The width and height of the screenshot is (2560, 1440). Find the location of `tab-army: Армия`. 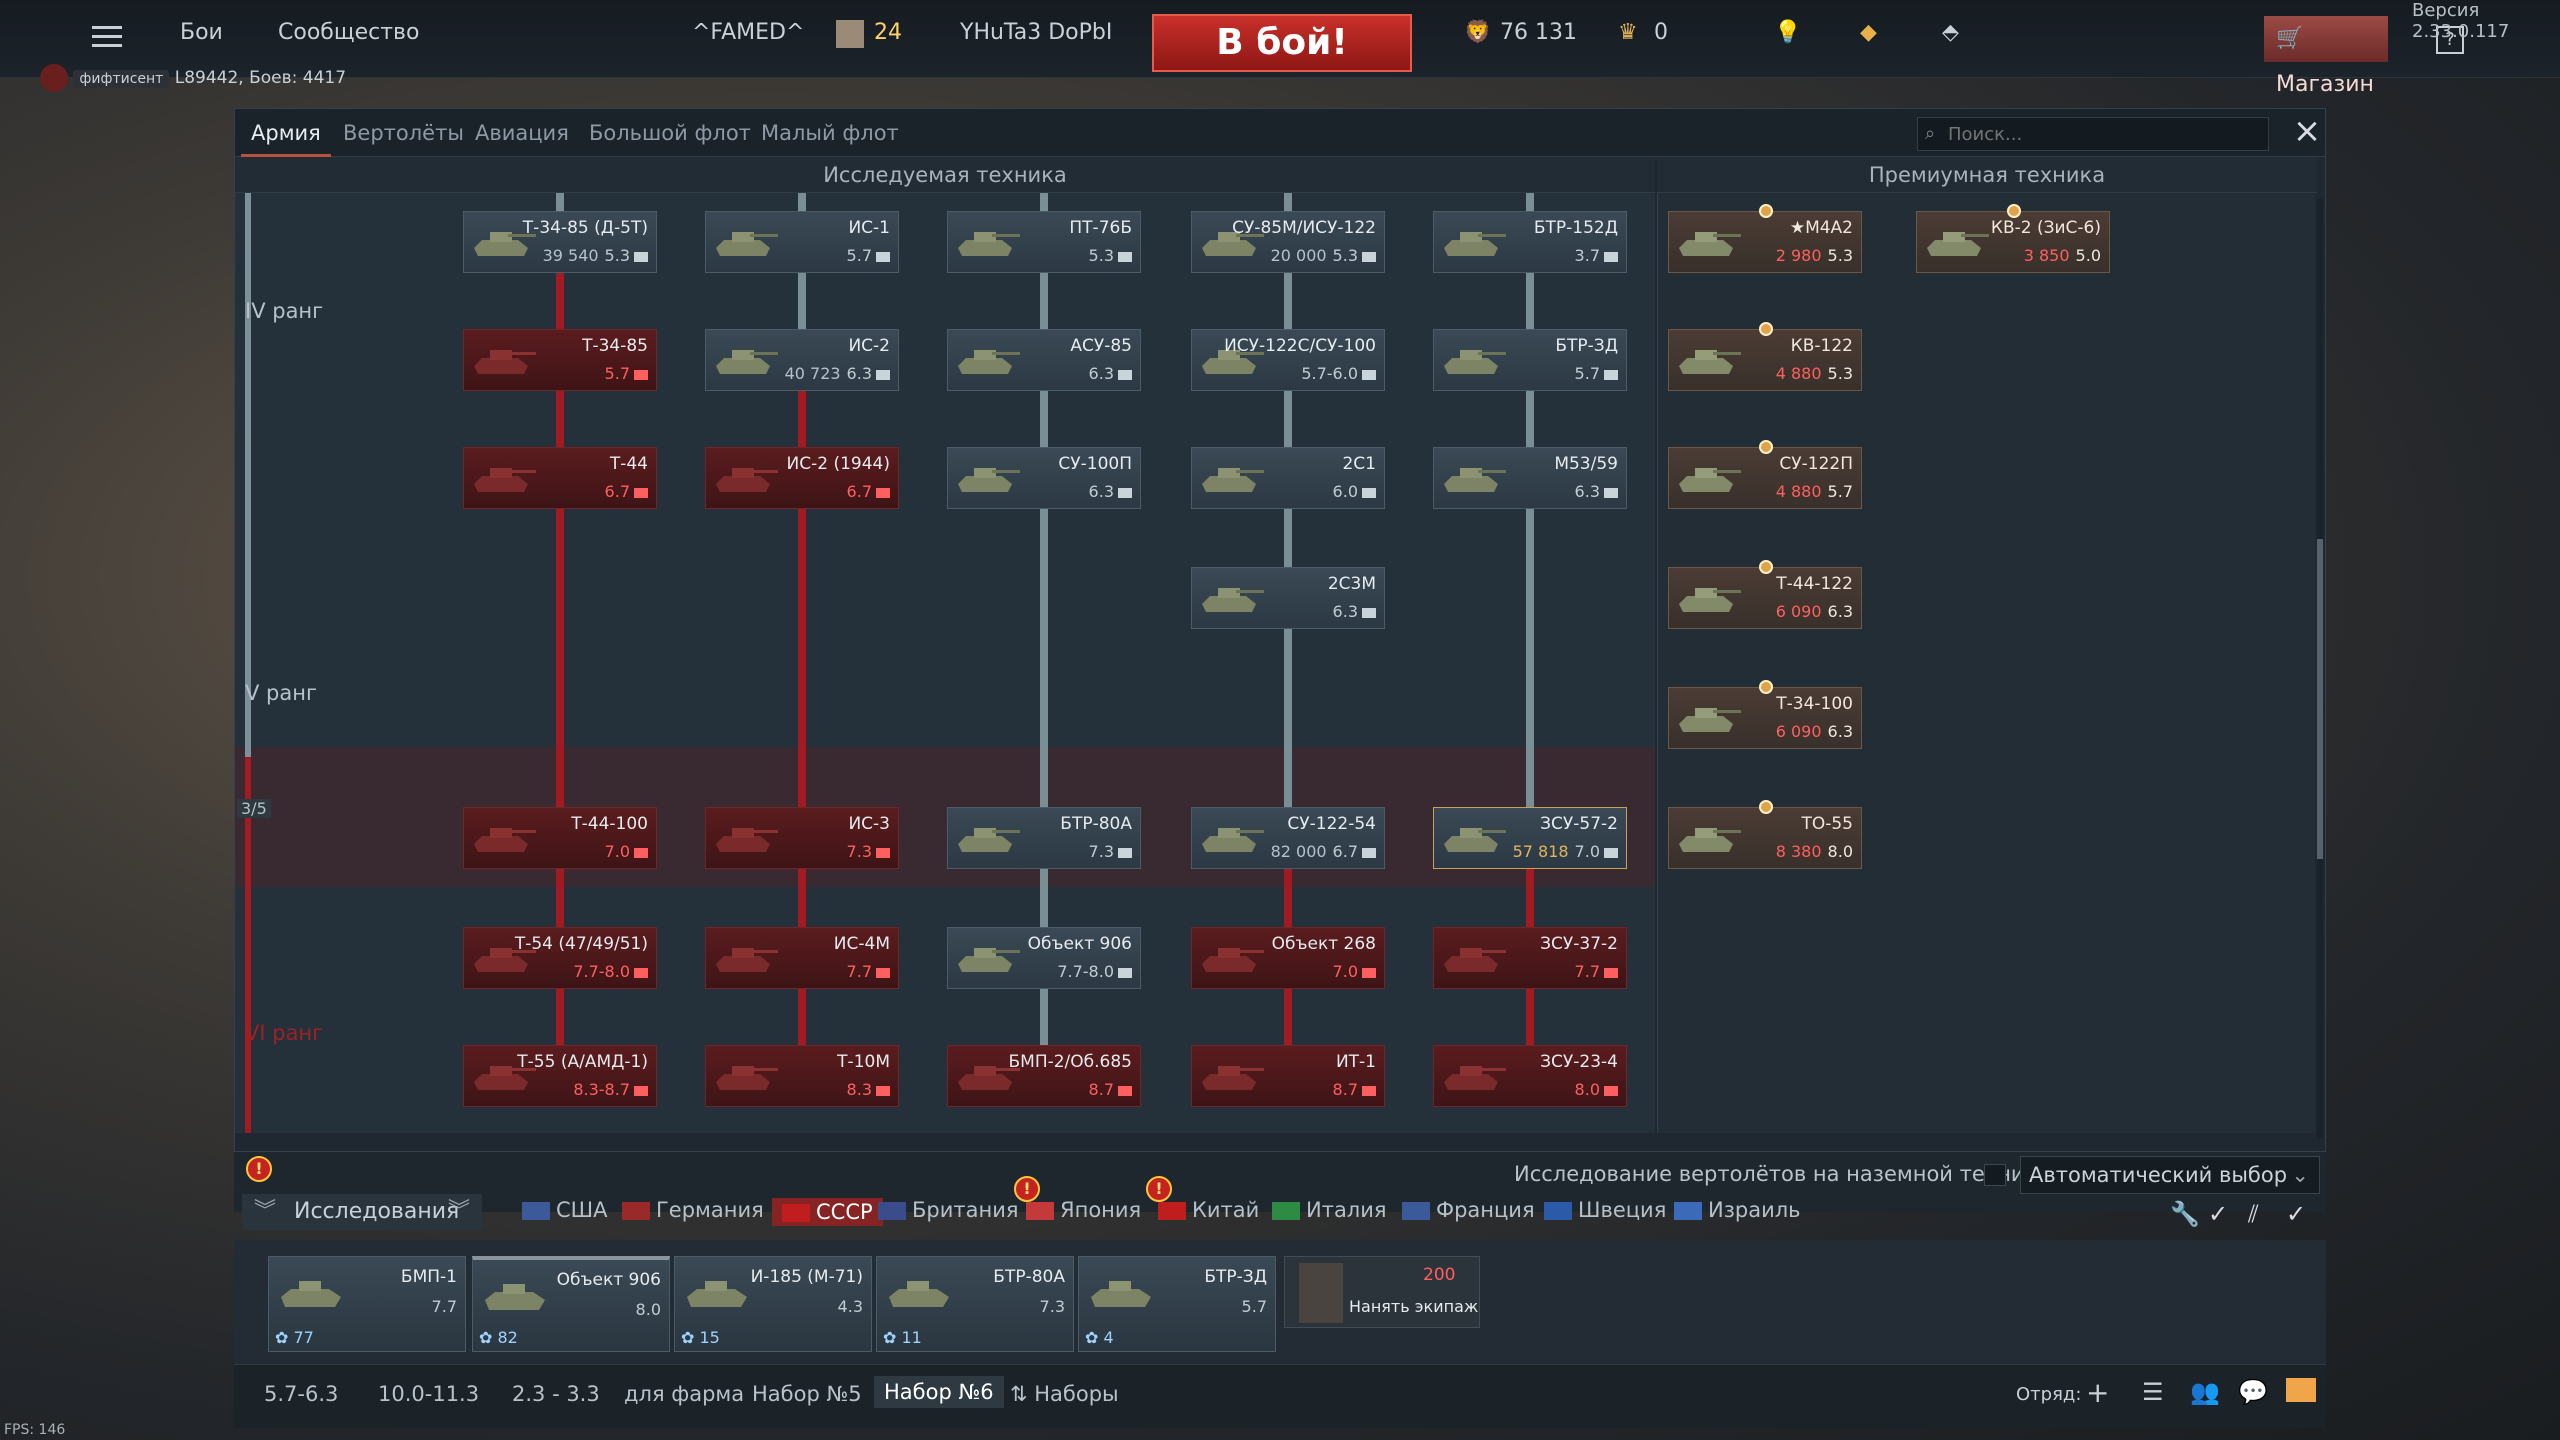

tab-army: Армия is located at coordinates (286, 139).